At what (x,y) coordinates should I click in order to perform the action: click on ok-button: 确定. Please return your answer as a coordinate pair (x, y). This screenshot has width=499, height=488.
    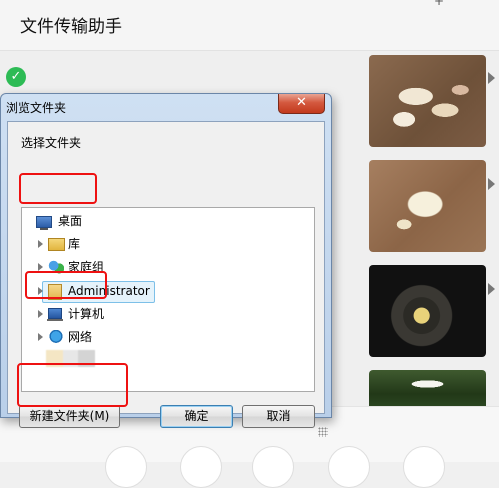
    Looking at the image, I should click on (196, 416).